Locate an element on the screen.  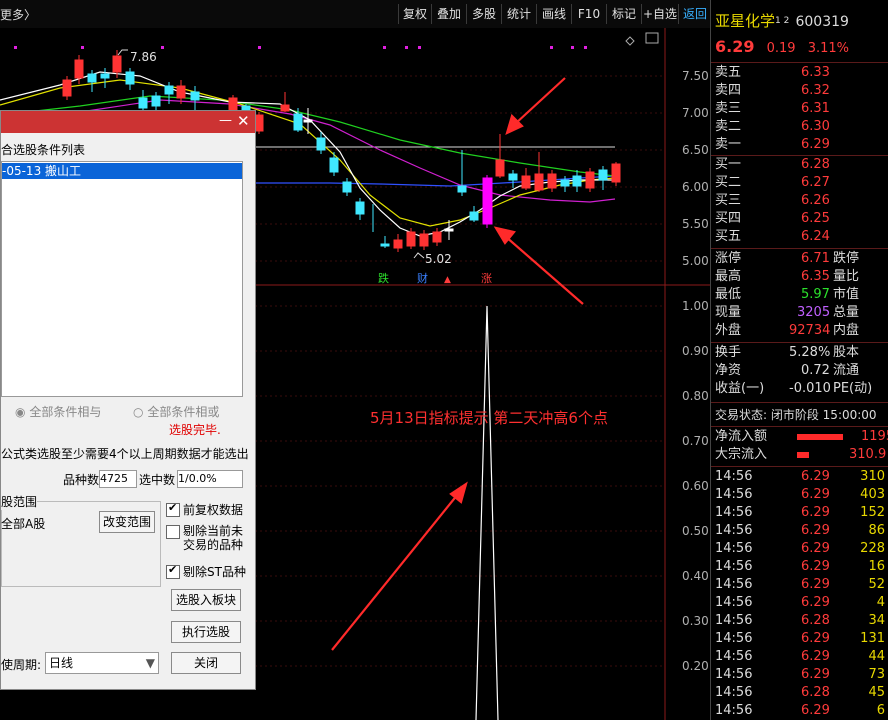
more-menu: 更多〉 is located at coordinates (18, 14).